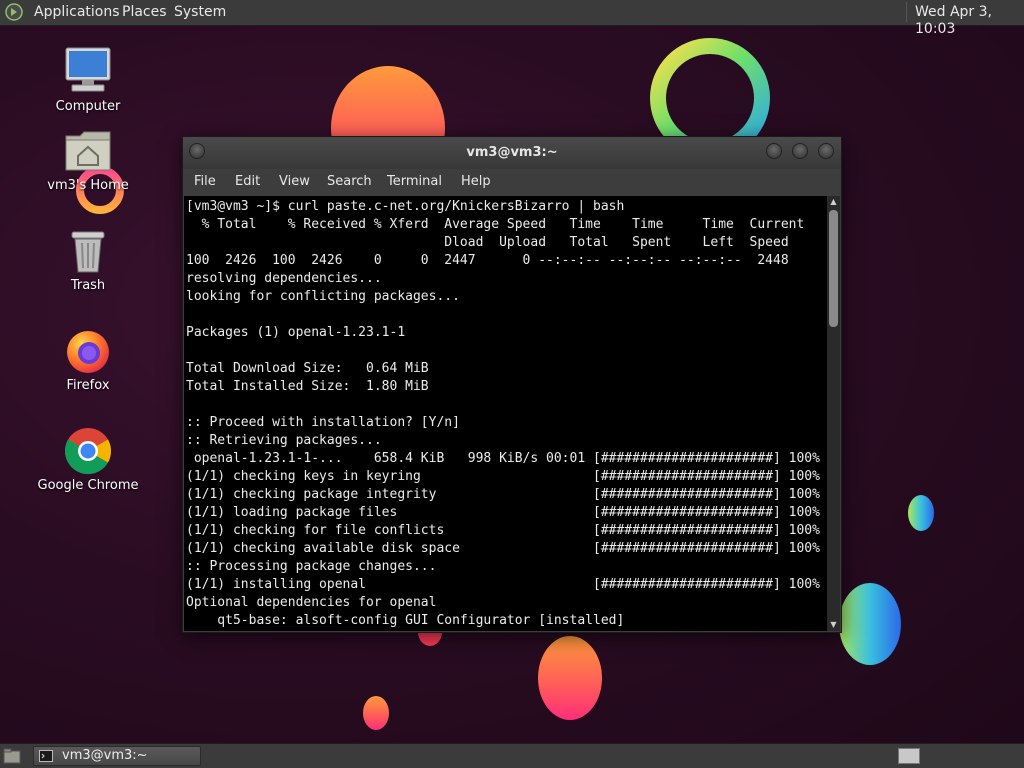 The height and width of the screenshot is (768, 1024). I want to click on home-folder-icon, so click(88, 151).